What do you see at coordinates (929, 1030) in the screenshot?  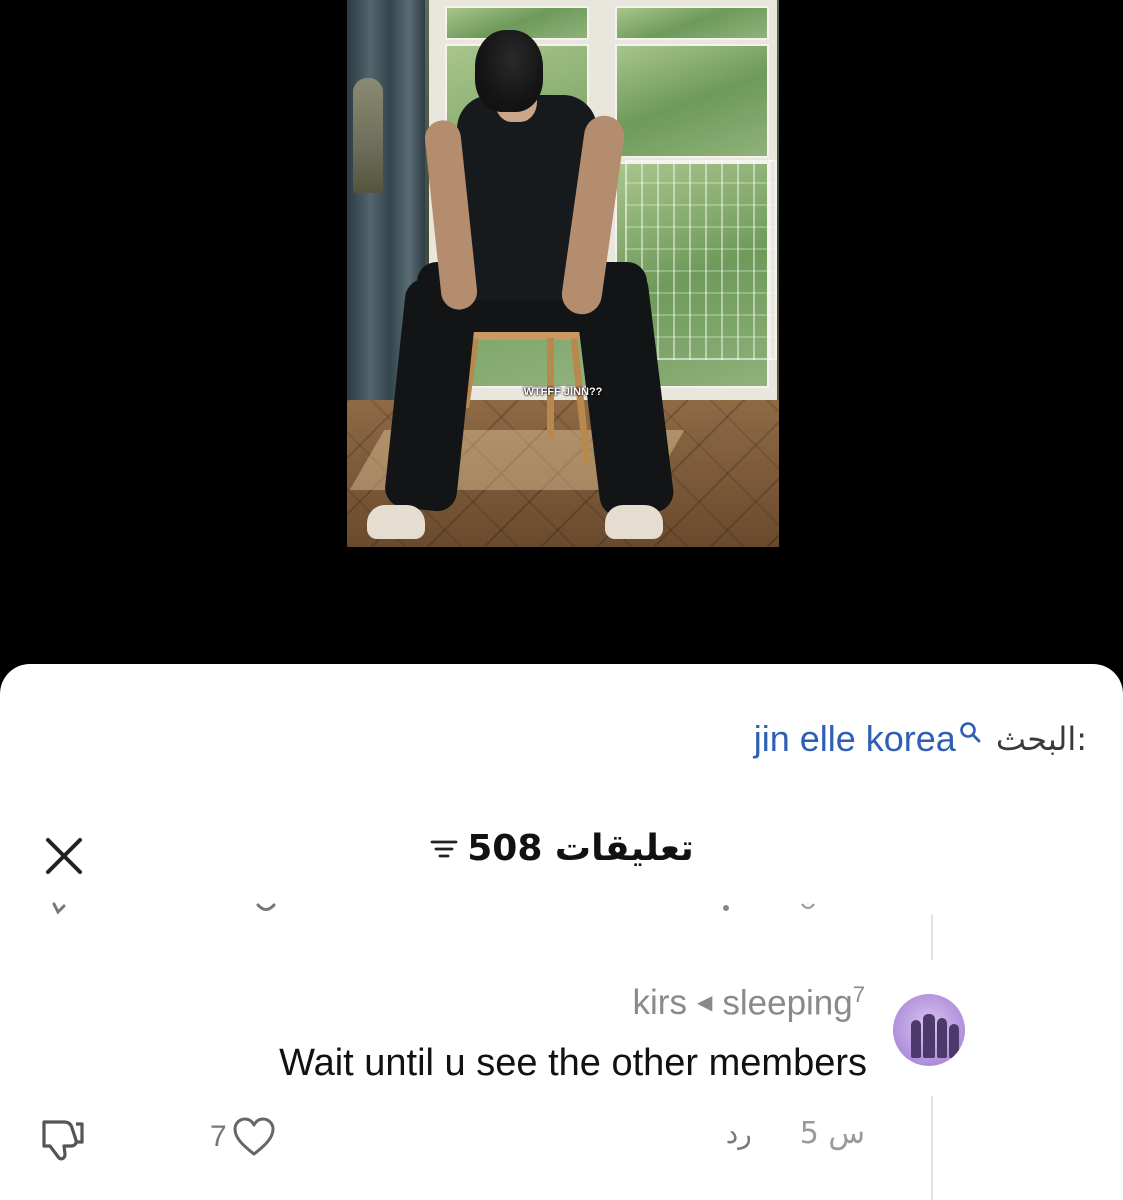 I see `avatar` at bounding box center [929, 1030].